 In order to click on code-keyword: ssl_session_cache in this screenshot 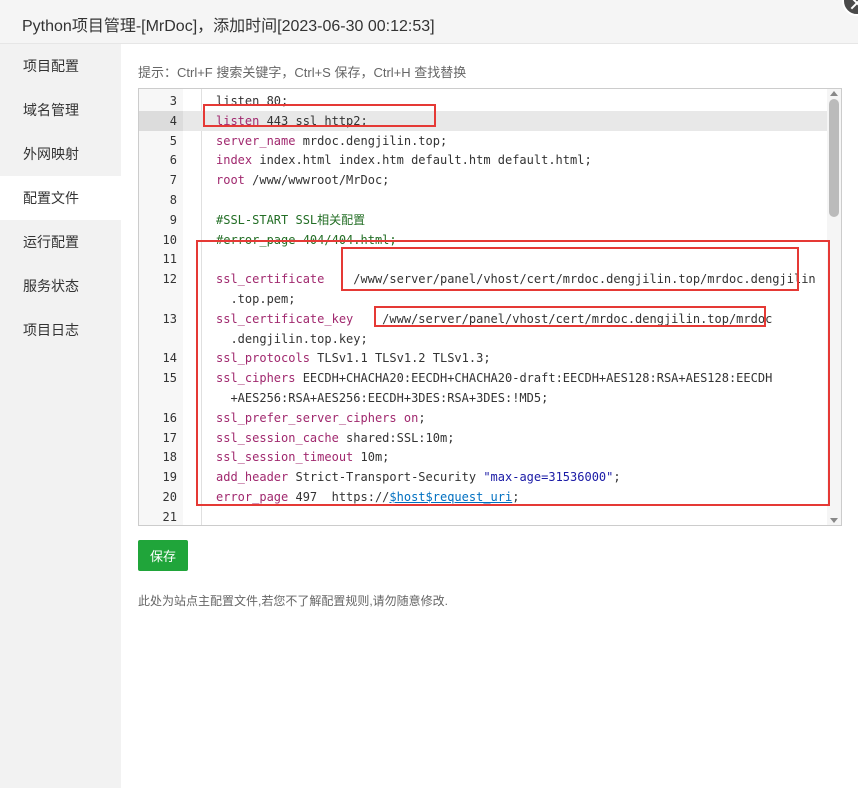, I will do `click(277, 437)`.